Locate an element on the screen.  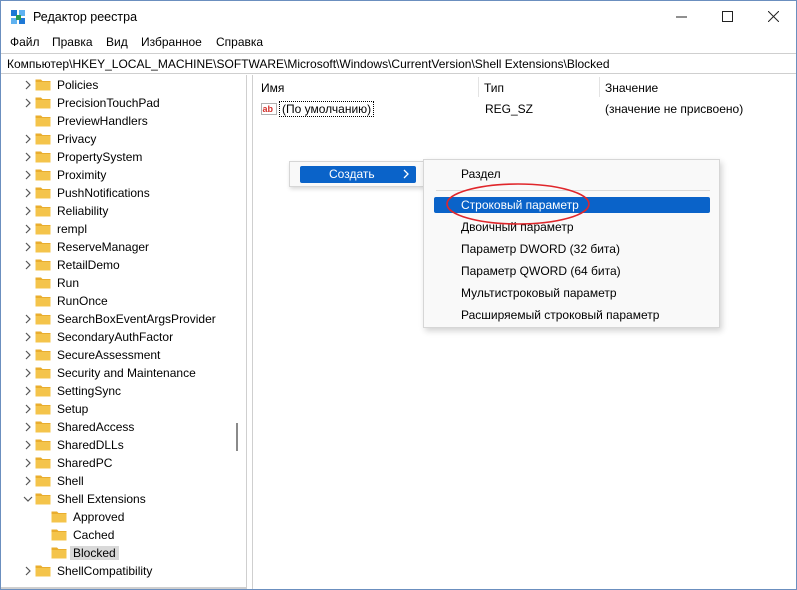
column-header-type: Тип is located at coordinates (494, 88).